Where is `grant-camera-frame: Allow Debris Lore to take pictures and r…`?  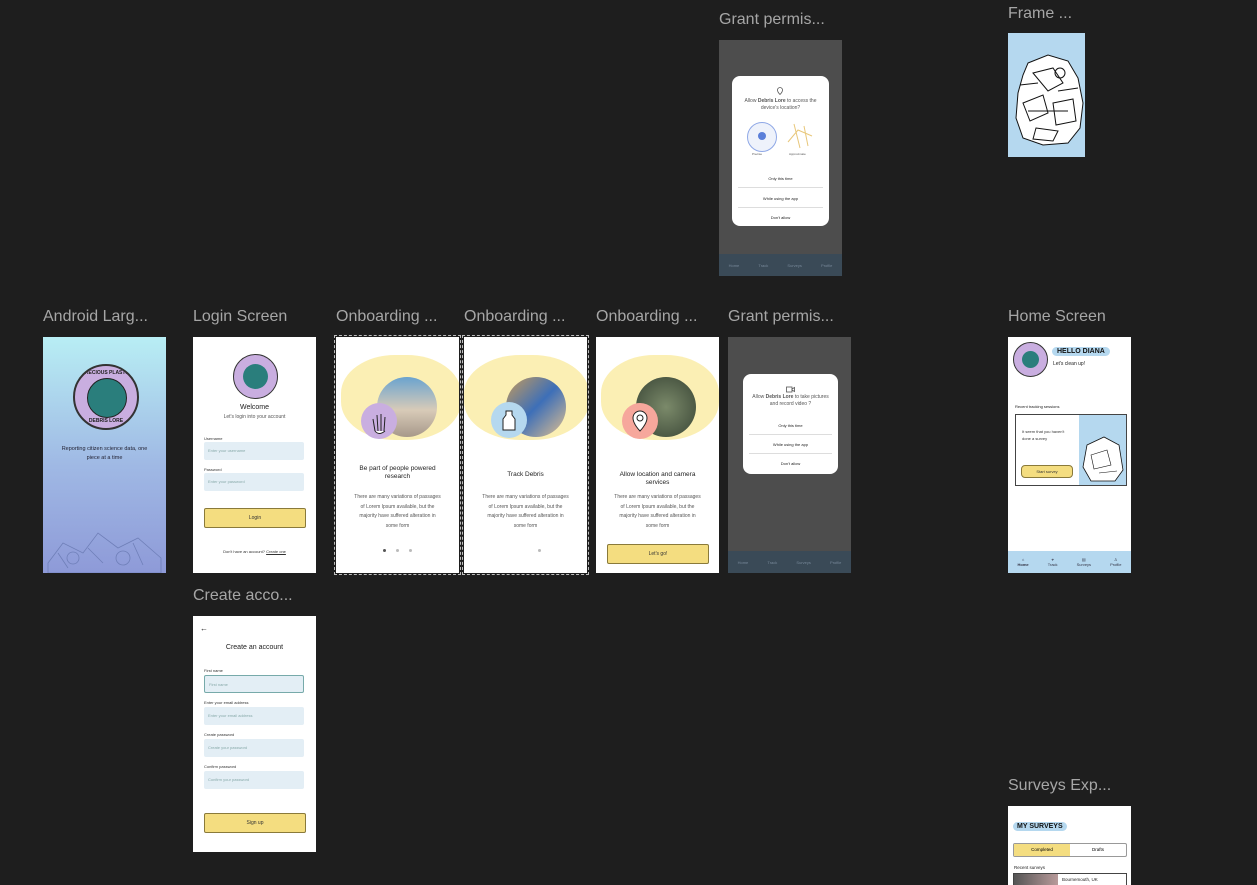
grant-camera-frame: Allow Debris Lore to take pictures and r… is located at coordinates (789, 455).